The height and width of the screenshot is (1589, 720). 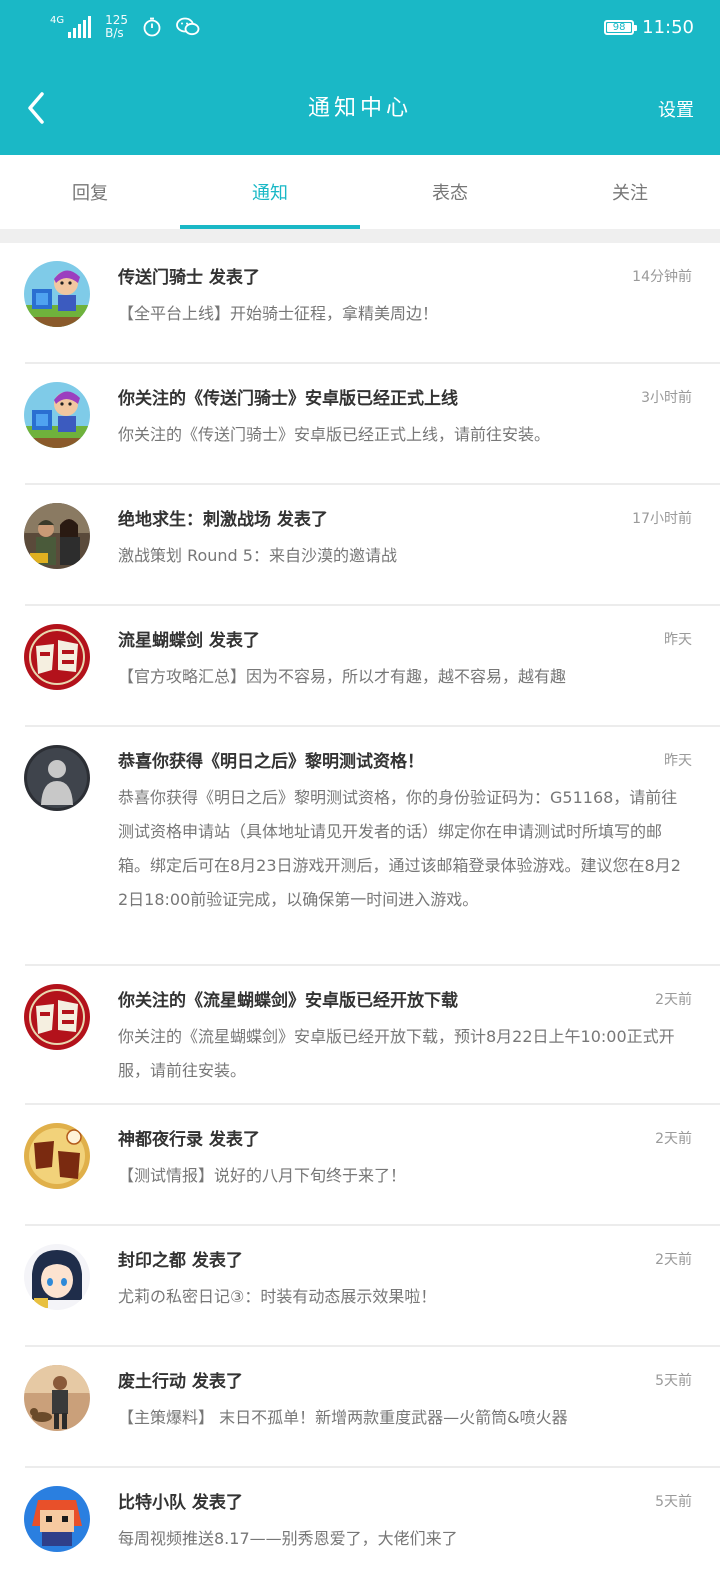 I want to click on status-bar-right: 98 11:50, so click(x=649, y=27).